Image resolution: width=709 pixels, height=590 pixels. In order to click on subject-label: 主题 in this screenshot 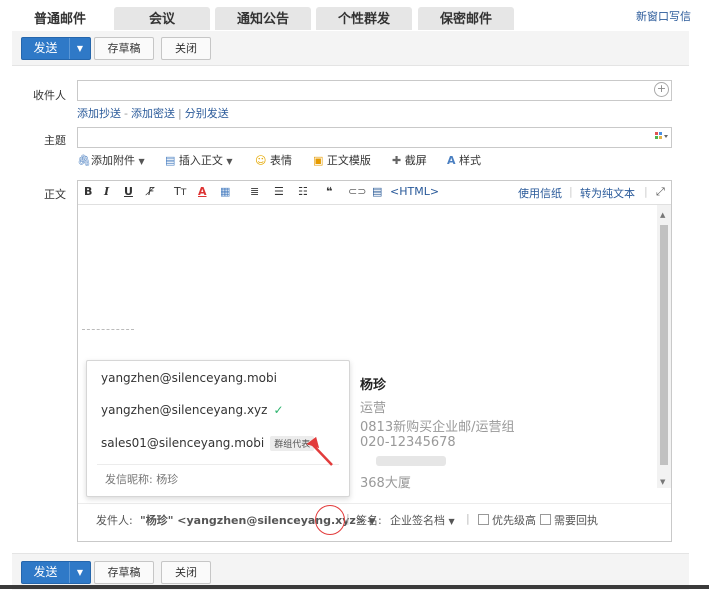, I will do `click(55, 140)`.